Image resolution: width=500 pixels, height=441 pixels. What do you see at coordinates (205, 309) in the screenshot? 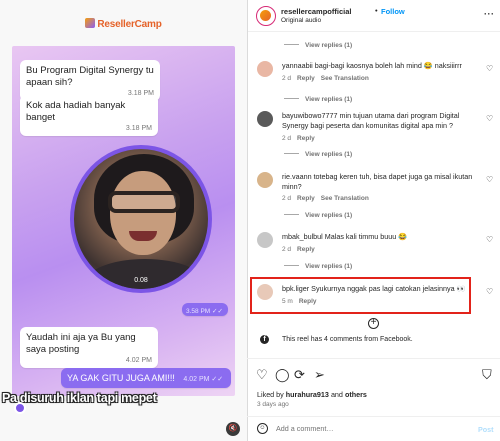
I see `video-sent-time: 3.58 PM ✓✓` at bounding box center [205, 309].